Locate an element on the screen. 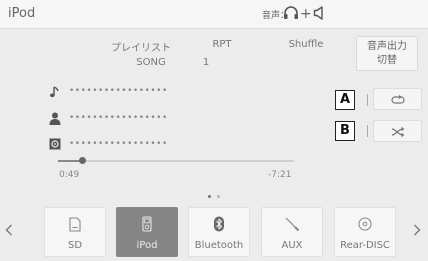 This screenshot has width=428, height=261. source-button-bluetooth: Bluetooth is located at coordinates (219, 232).